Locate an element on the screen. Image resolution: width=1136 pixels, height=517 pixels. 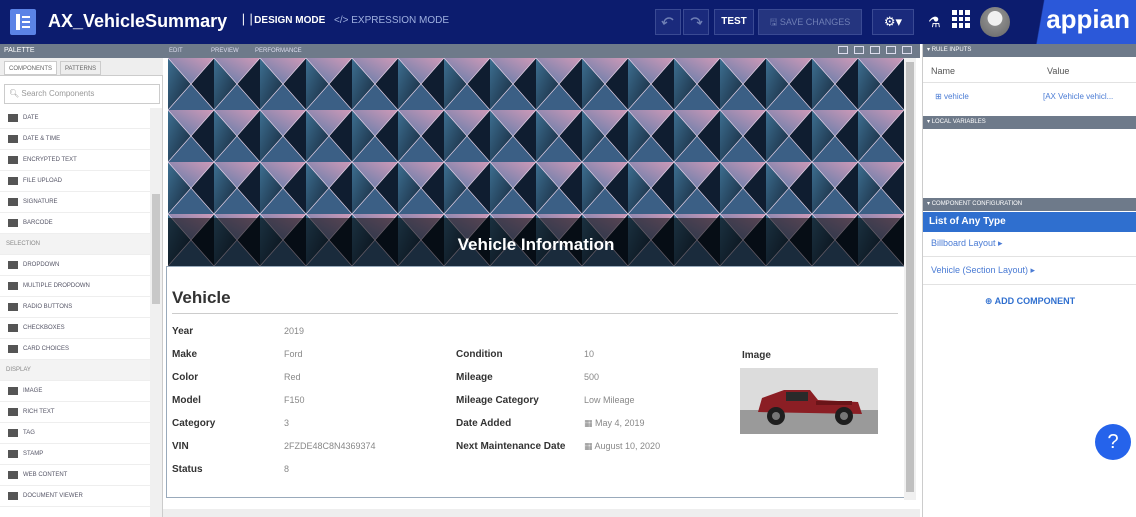
vehicle-section-layout-link: Vehicle (Section Layout) ▸ is located at coordinates (983, 270).